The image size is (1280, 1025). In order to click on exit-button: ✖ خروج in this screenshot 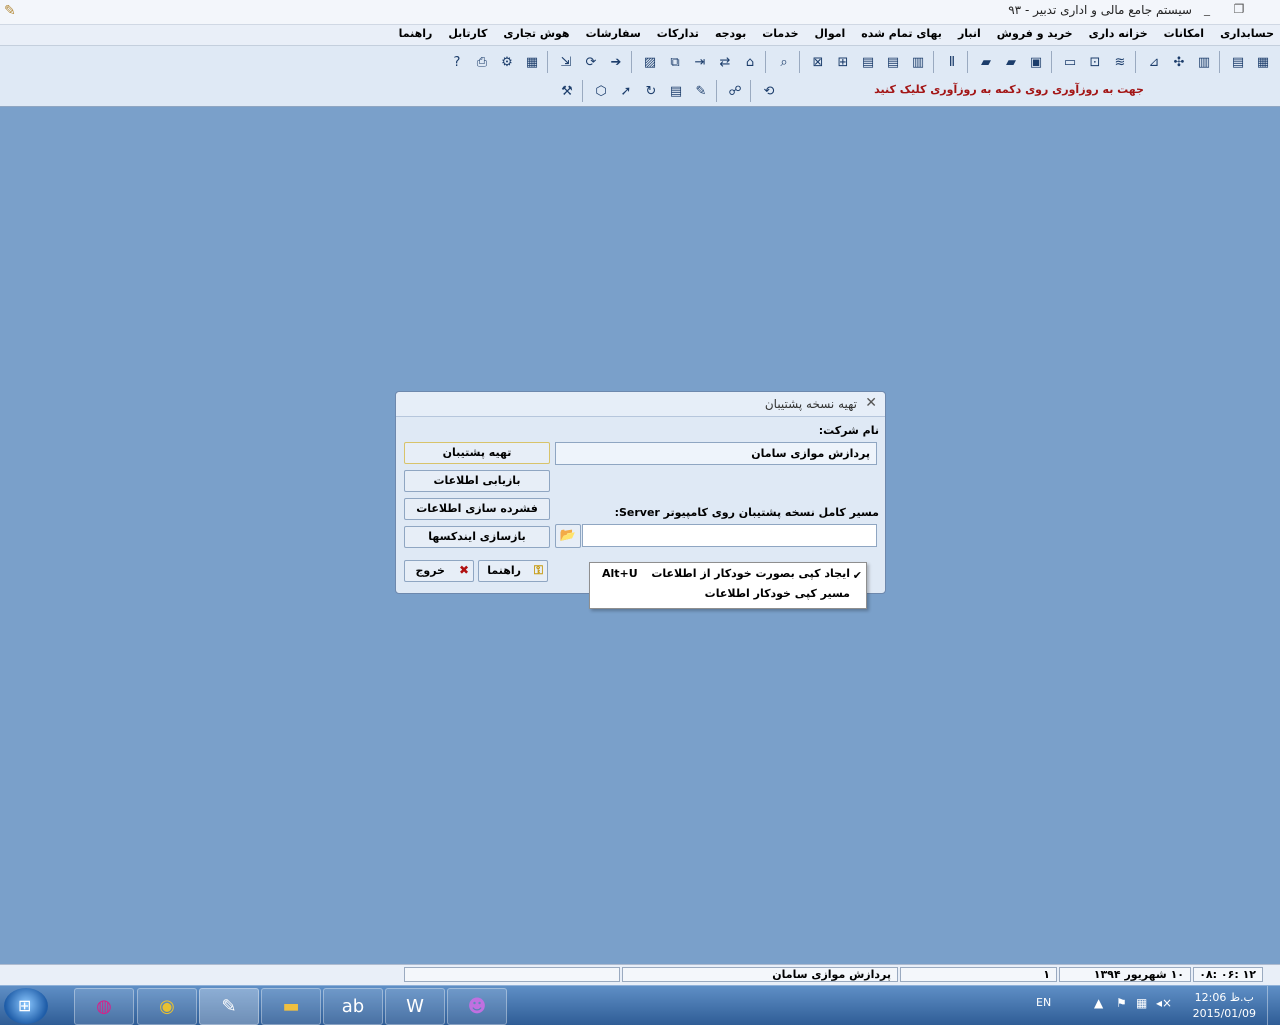, I will do `click(439, 571)`.